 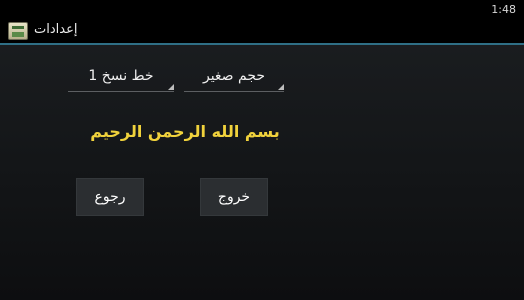 I want to click on preview-text: بسم الله الرحمن الرحيم, so click(x=185, y=131).